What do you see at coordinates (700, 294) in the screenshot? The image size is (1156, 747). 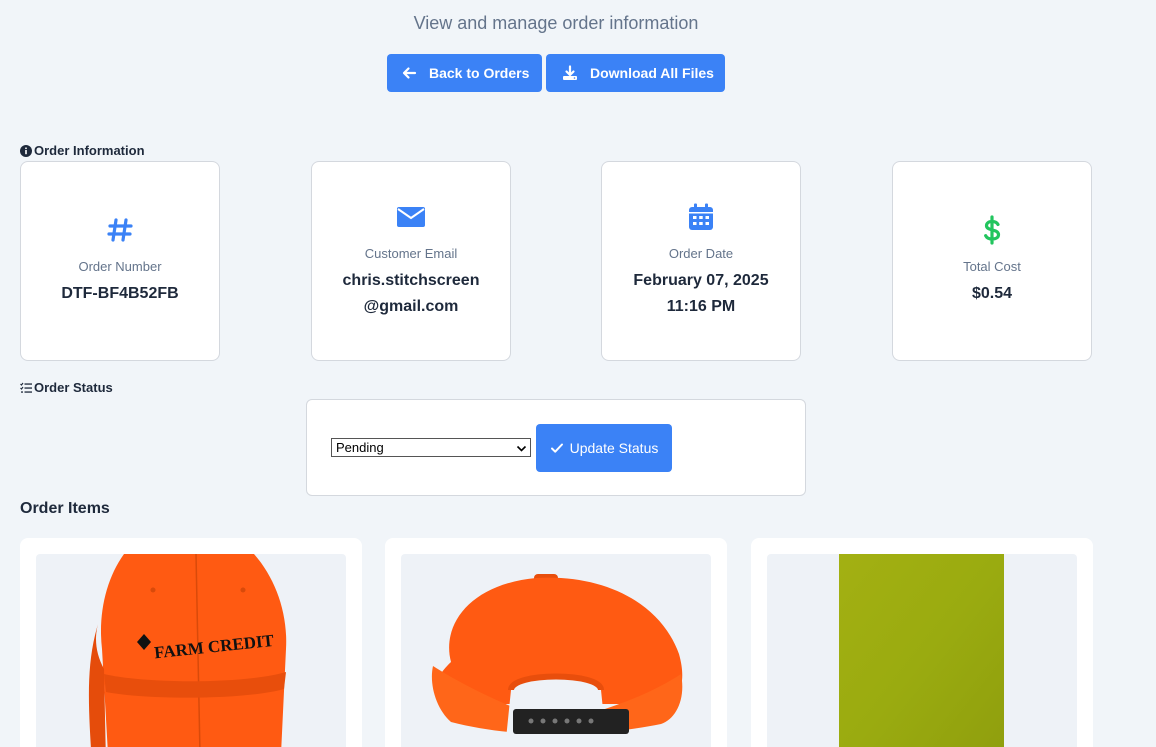 I see `order-date-value: February 07, 2025 11:16 PM` at bounding box center [700, 294].